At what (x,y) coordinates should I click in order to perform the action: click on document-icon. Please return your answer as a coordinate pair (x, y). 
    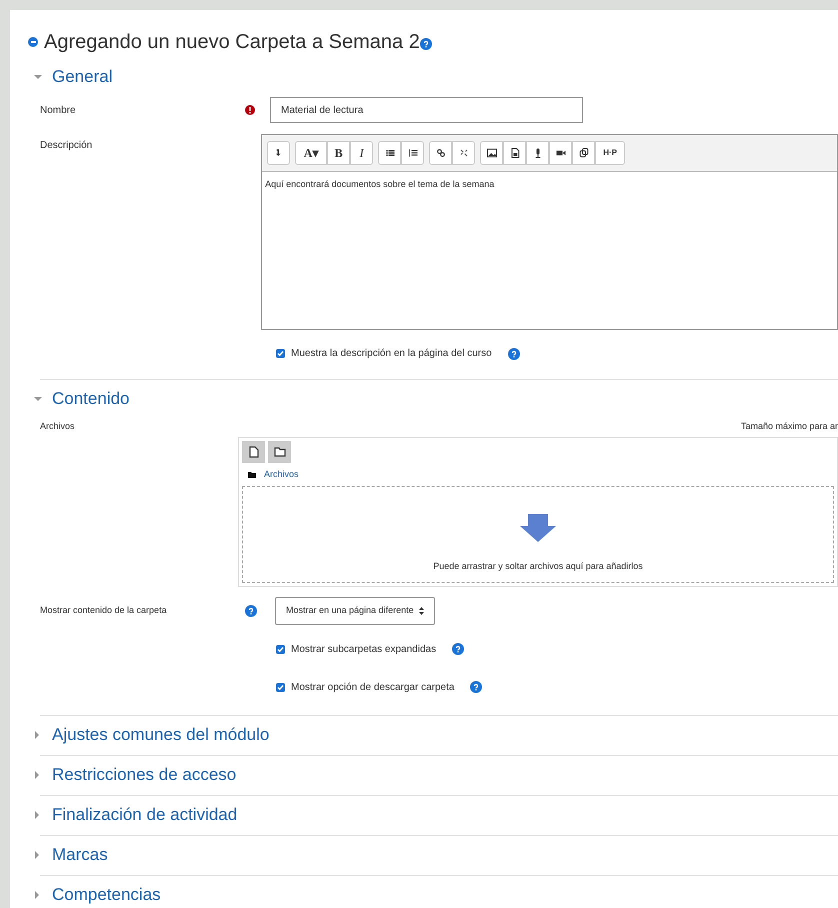
    Looking at the image, I should click on (514, 153).